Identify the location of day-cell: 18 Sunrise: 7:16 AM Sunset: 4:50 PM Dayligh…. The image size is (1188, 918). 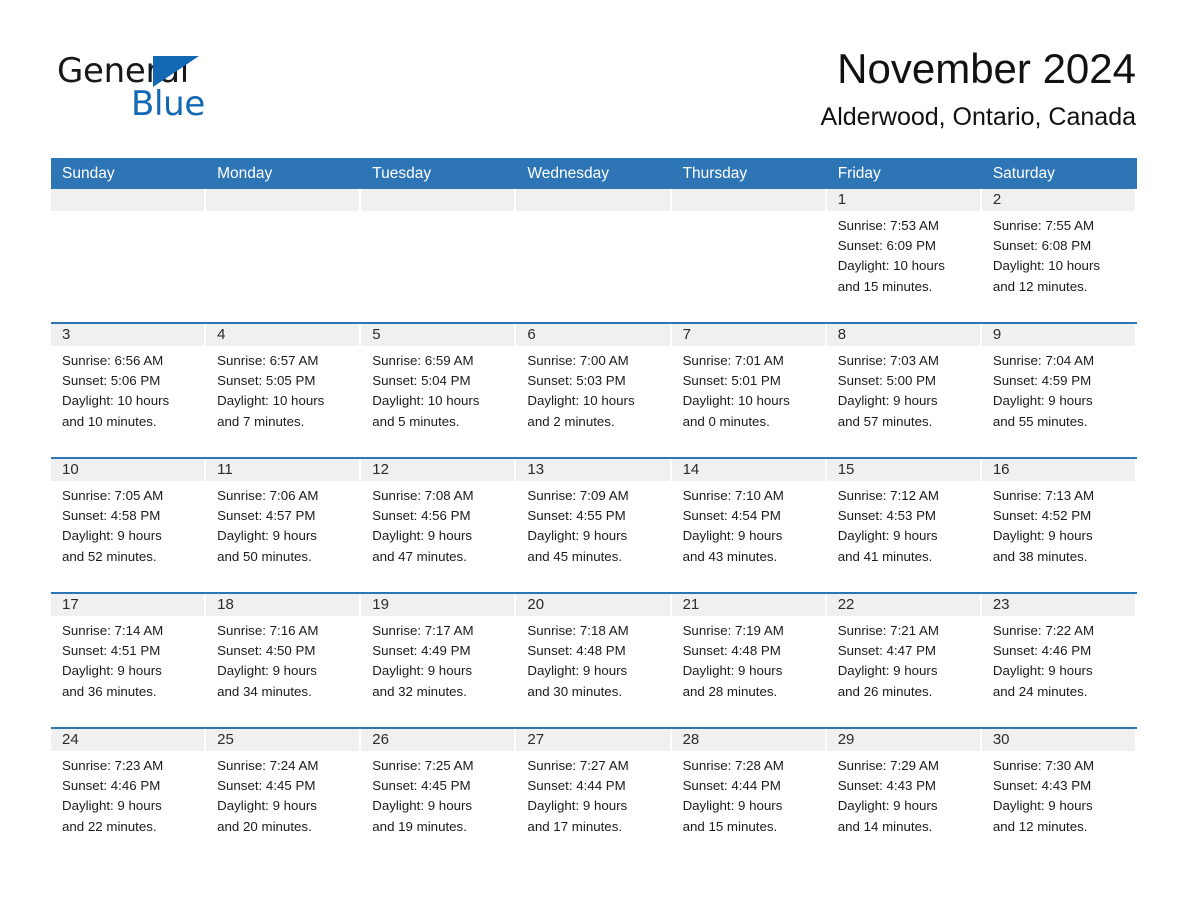
(284, 660).